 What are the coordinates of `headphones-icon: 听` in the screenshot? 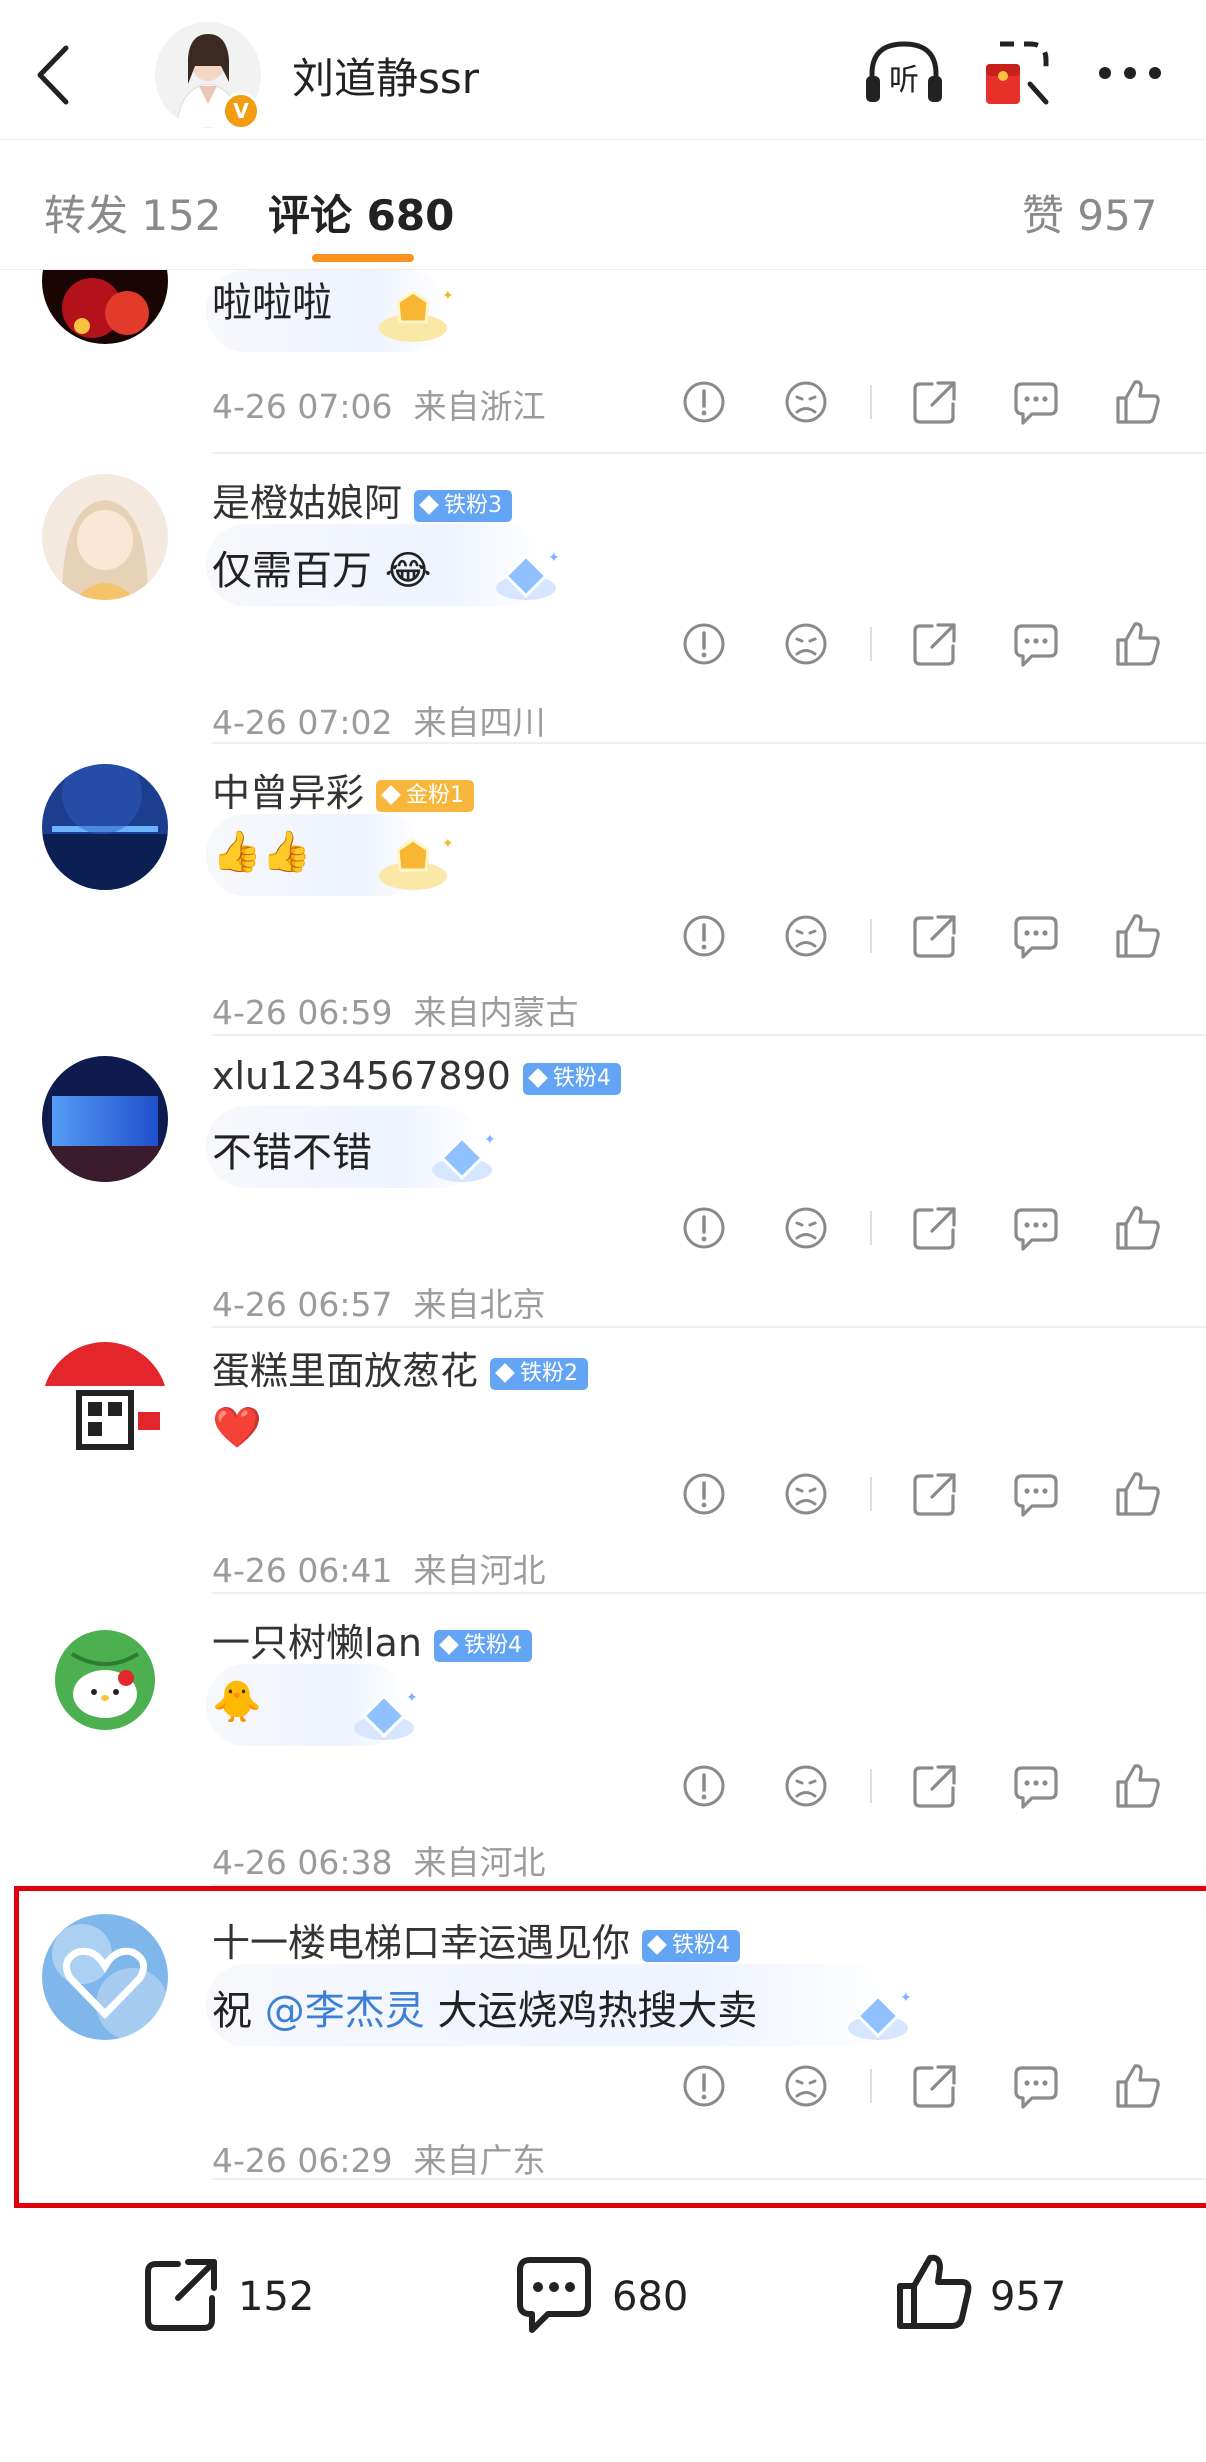 It's located at (904, 71).